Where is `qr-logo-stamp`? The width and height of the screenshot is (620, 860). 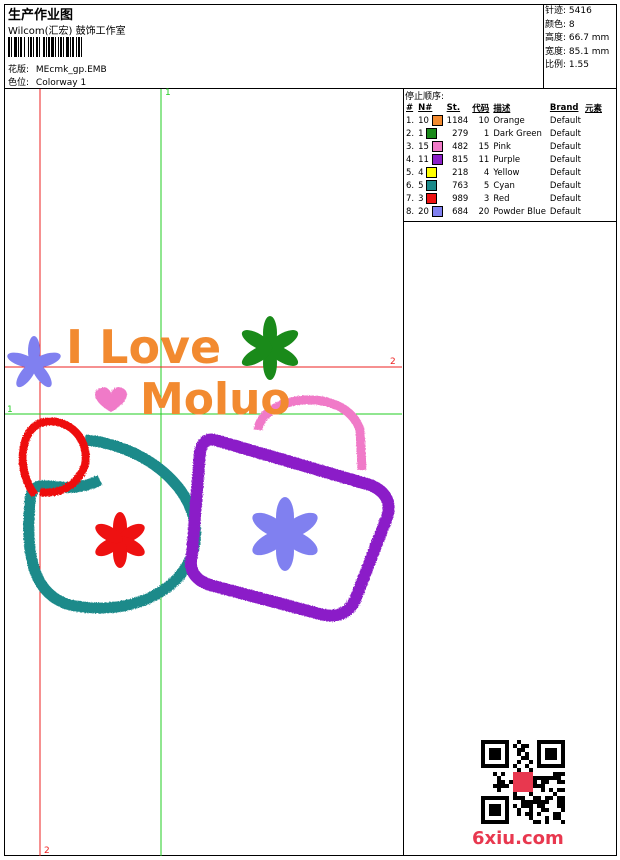 qr-logo-stamp is located at coordinates (523, 782).